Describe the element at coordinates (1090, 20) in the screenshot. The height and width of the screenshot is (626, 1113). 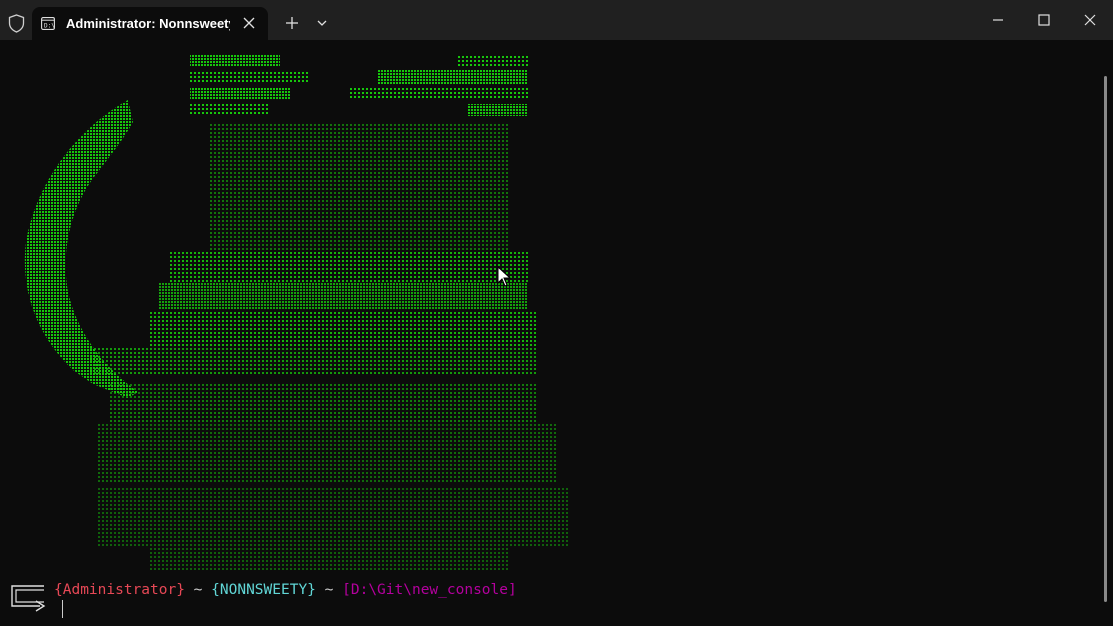
I see `close-window-button` at that location.